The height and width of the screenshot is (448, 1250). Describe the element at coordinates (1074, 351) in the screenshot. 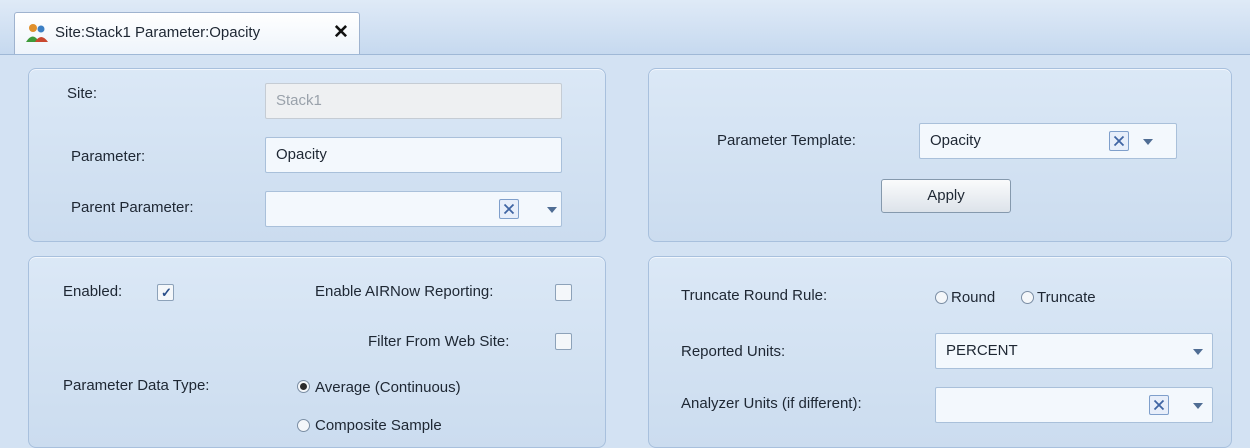

I see `reported-units-select: PERCENT` at that location.